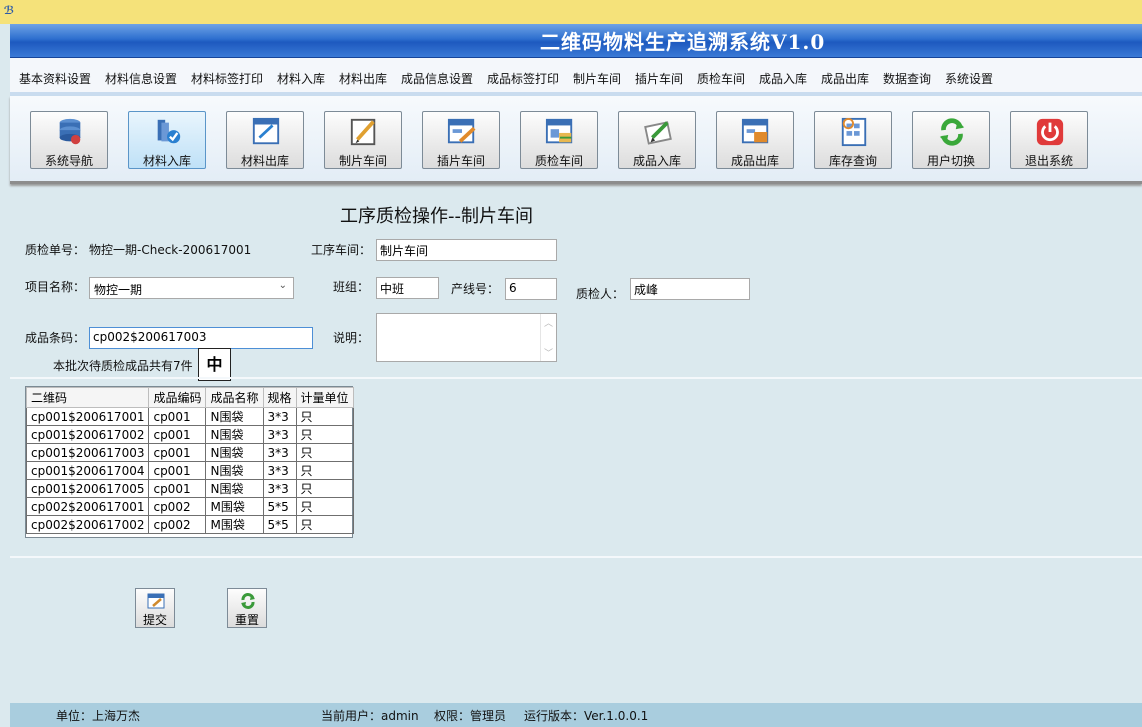 The image size is (1142, 727). I want to click on toolbar-button: 库存查询, so click(853, 140).